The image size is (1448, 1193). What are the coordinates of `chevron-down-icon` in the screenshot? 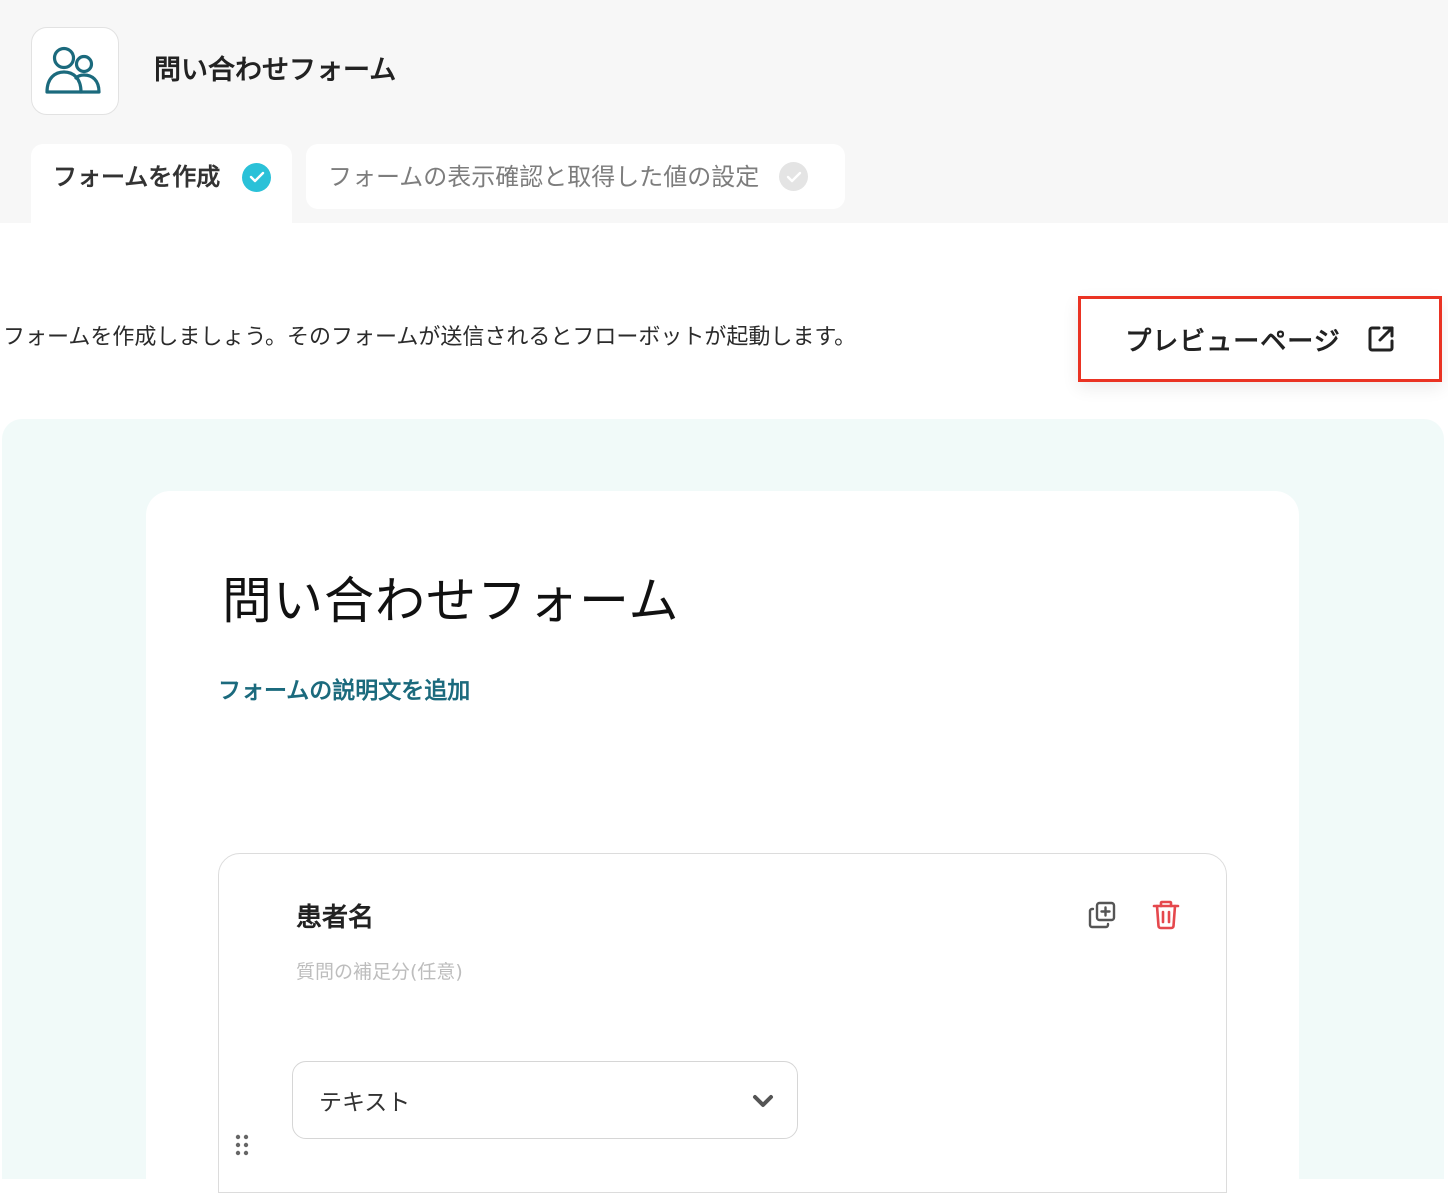 It's located at (763, 1101).